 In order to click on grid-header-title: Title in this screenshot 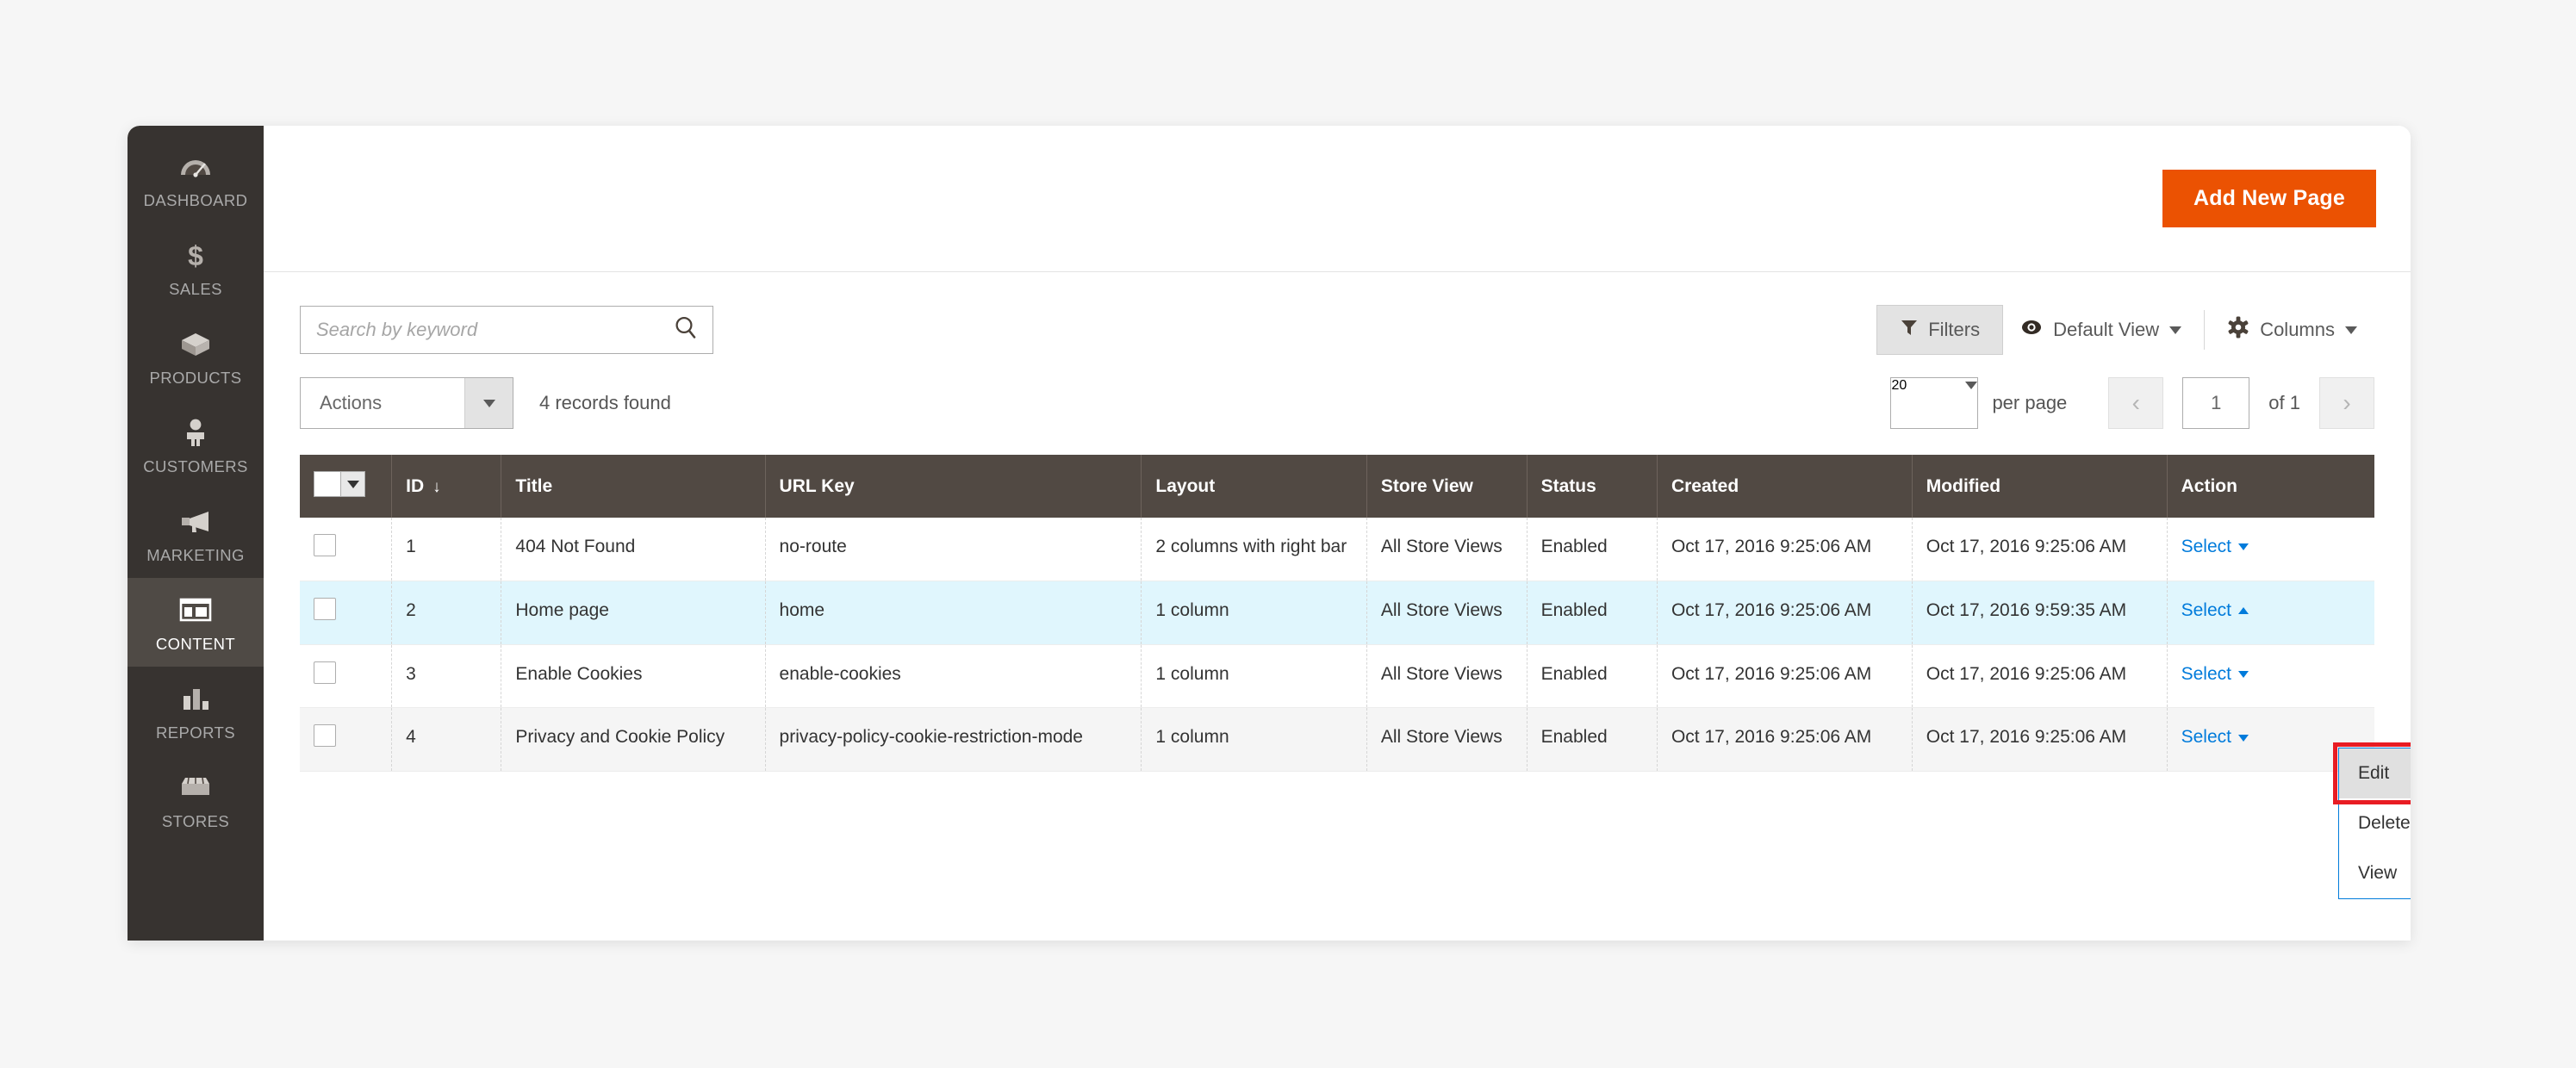, I will do `click(634, 486)`.